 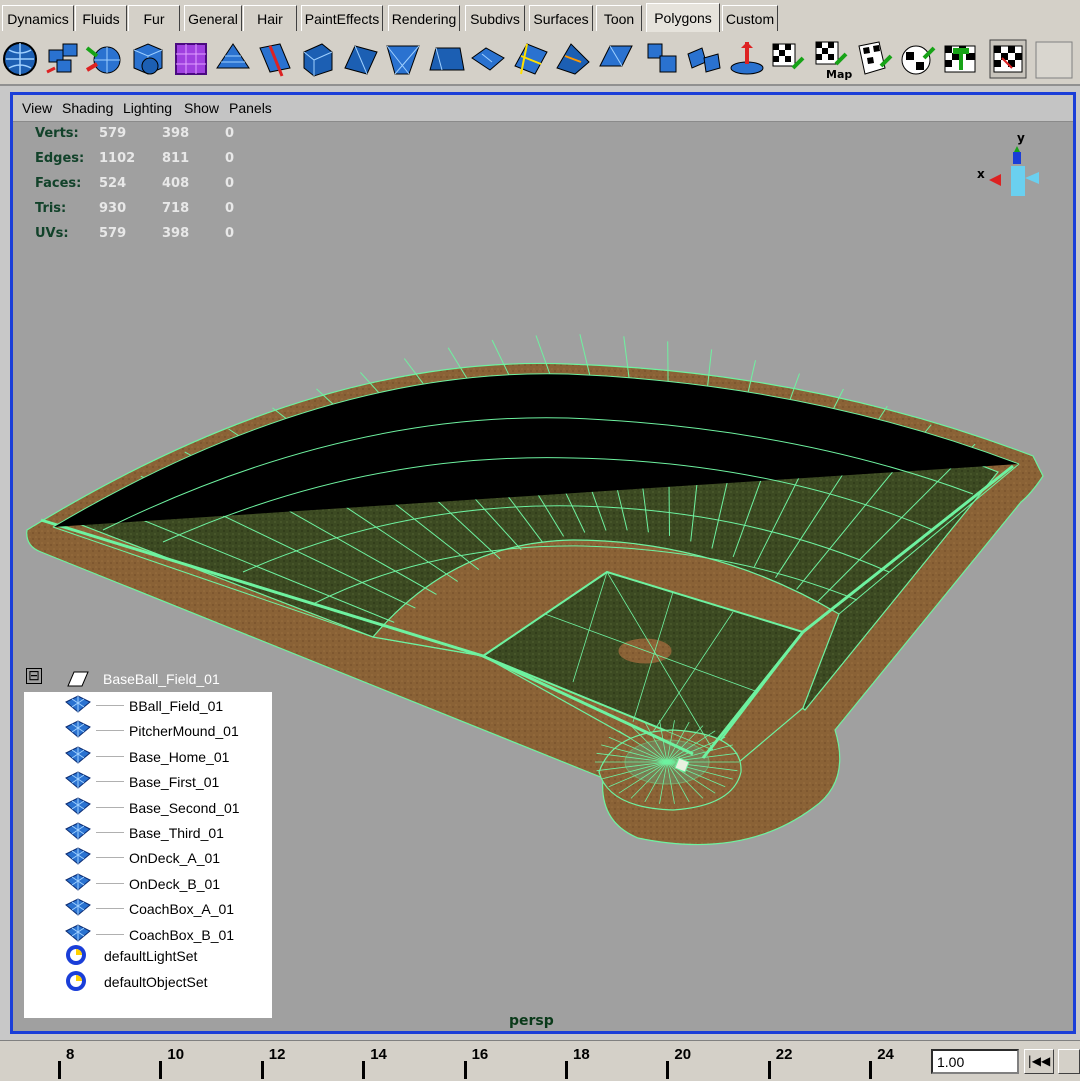 I want to click on torus-icon, so click(x=233, y=59).